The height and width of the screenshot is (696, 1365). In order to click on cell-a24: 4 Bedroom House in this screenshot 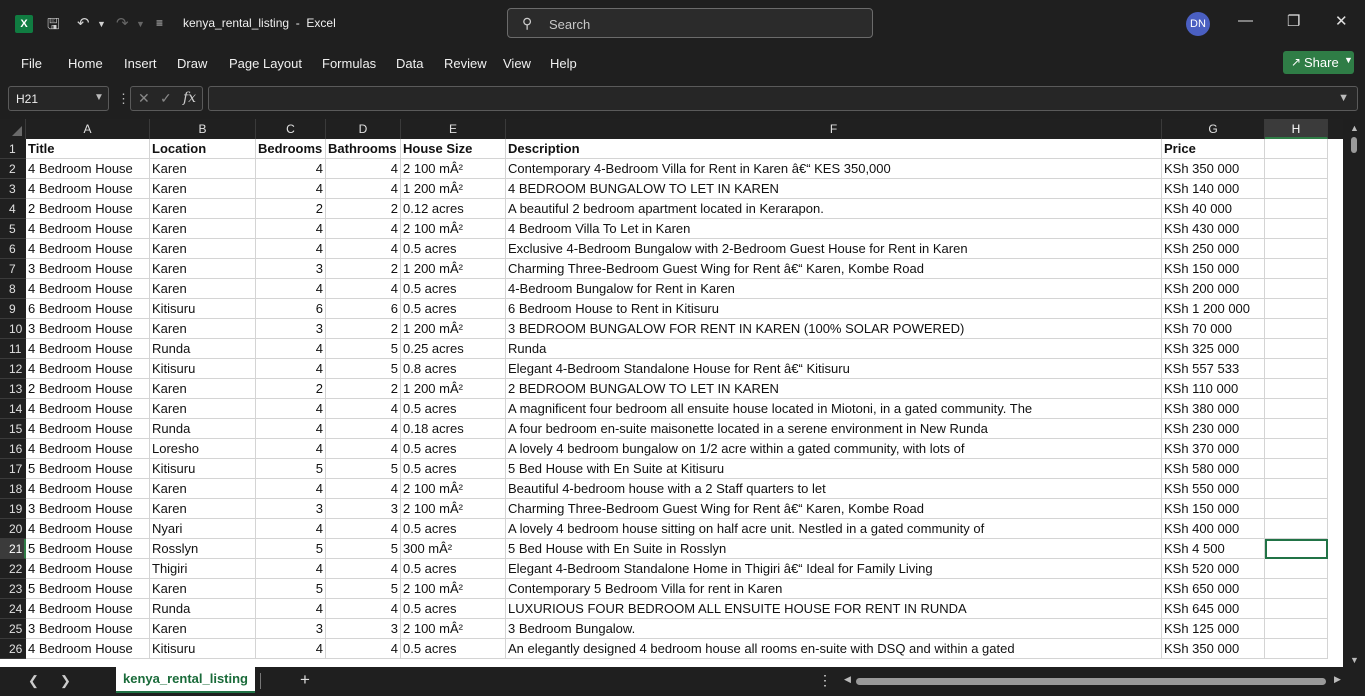, I will do `click(88, 609)`.